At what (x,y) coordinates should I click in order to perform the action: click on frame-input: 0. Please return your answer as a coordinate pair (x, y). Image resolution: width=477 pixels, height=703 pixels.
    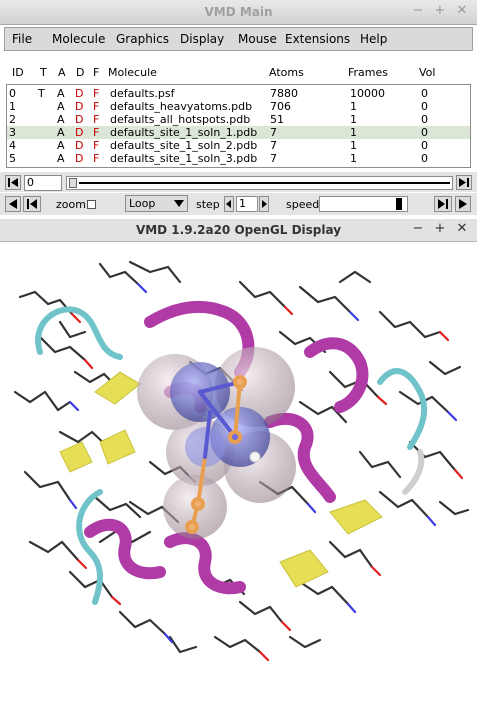
    Looking at the image, I should click on (43, 183).